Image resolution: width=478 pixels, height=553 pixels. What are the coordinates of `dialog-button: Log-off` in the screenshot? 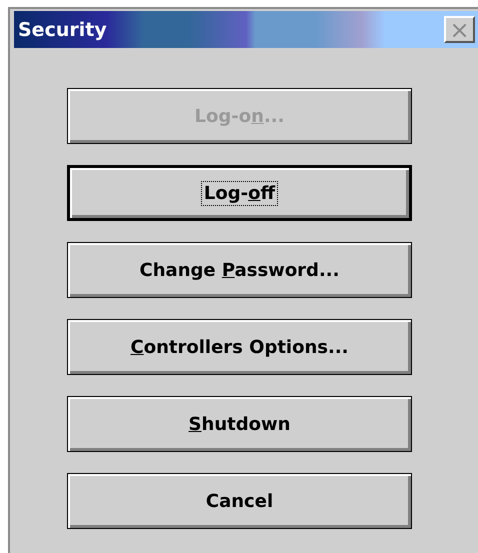 It's located at (239, 193).